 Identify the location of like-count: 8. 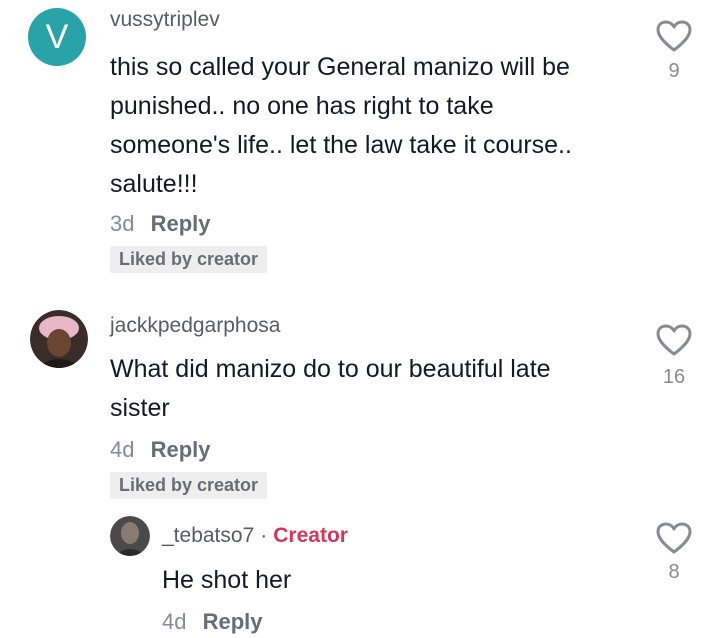
(674, 572).